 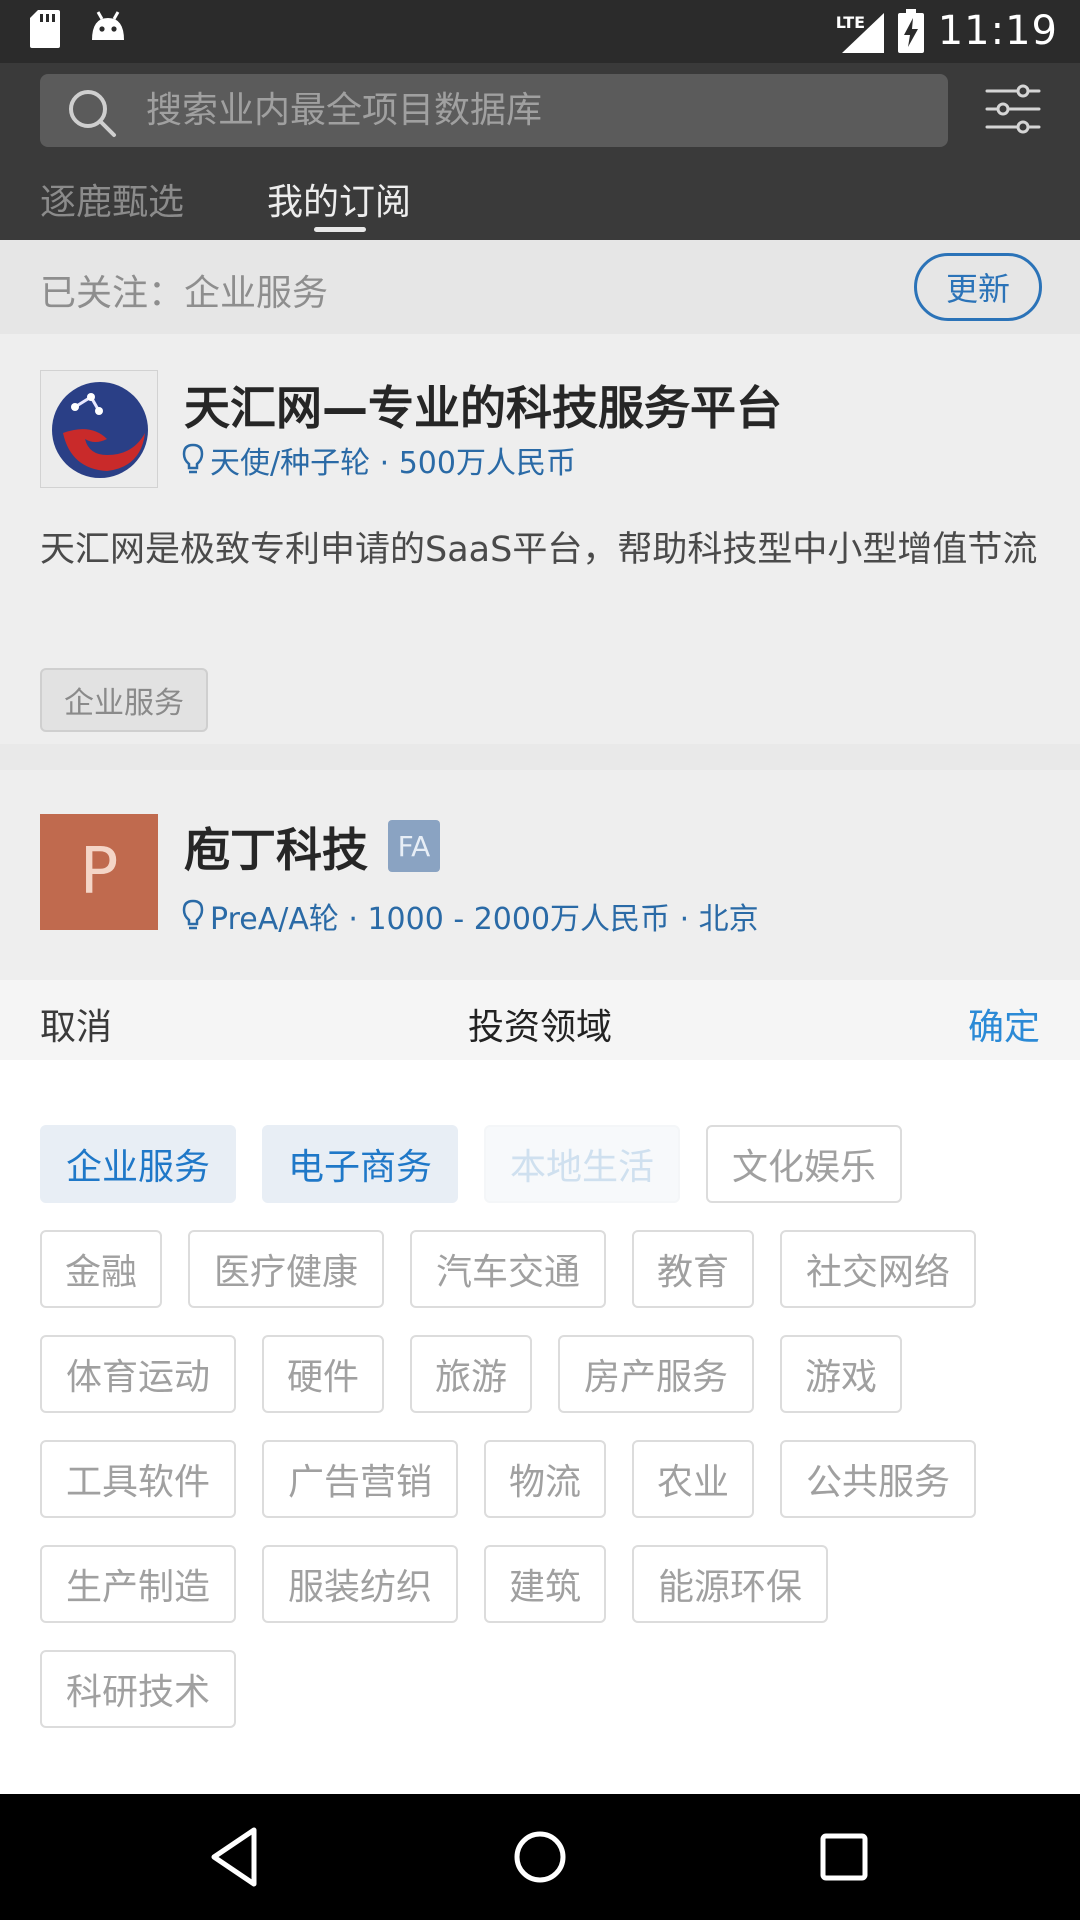 I want to click on tianhui-logo-icon, so click(x=100, y=430).